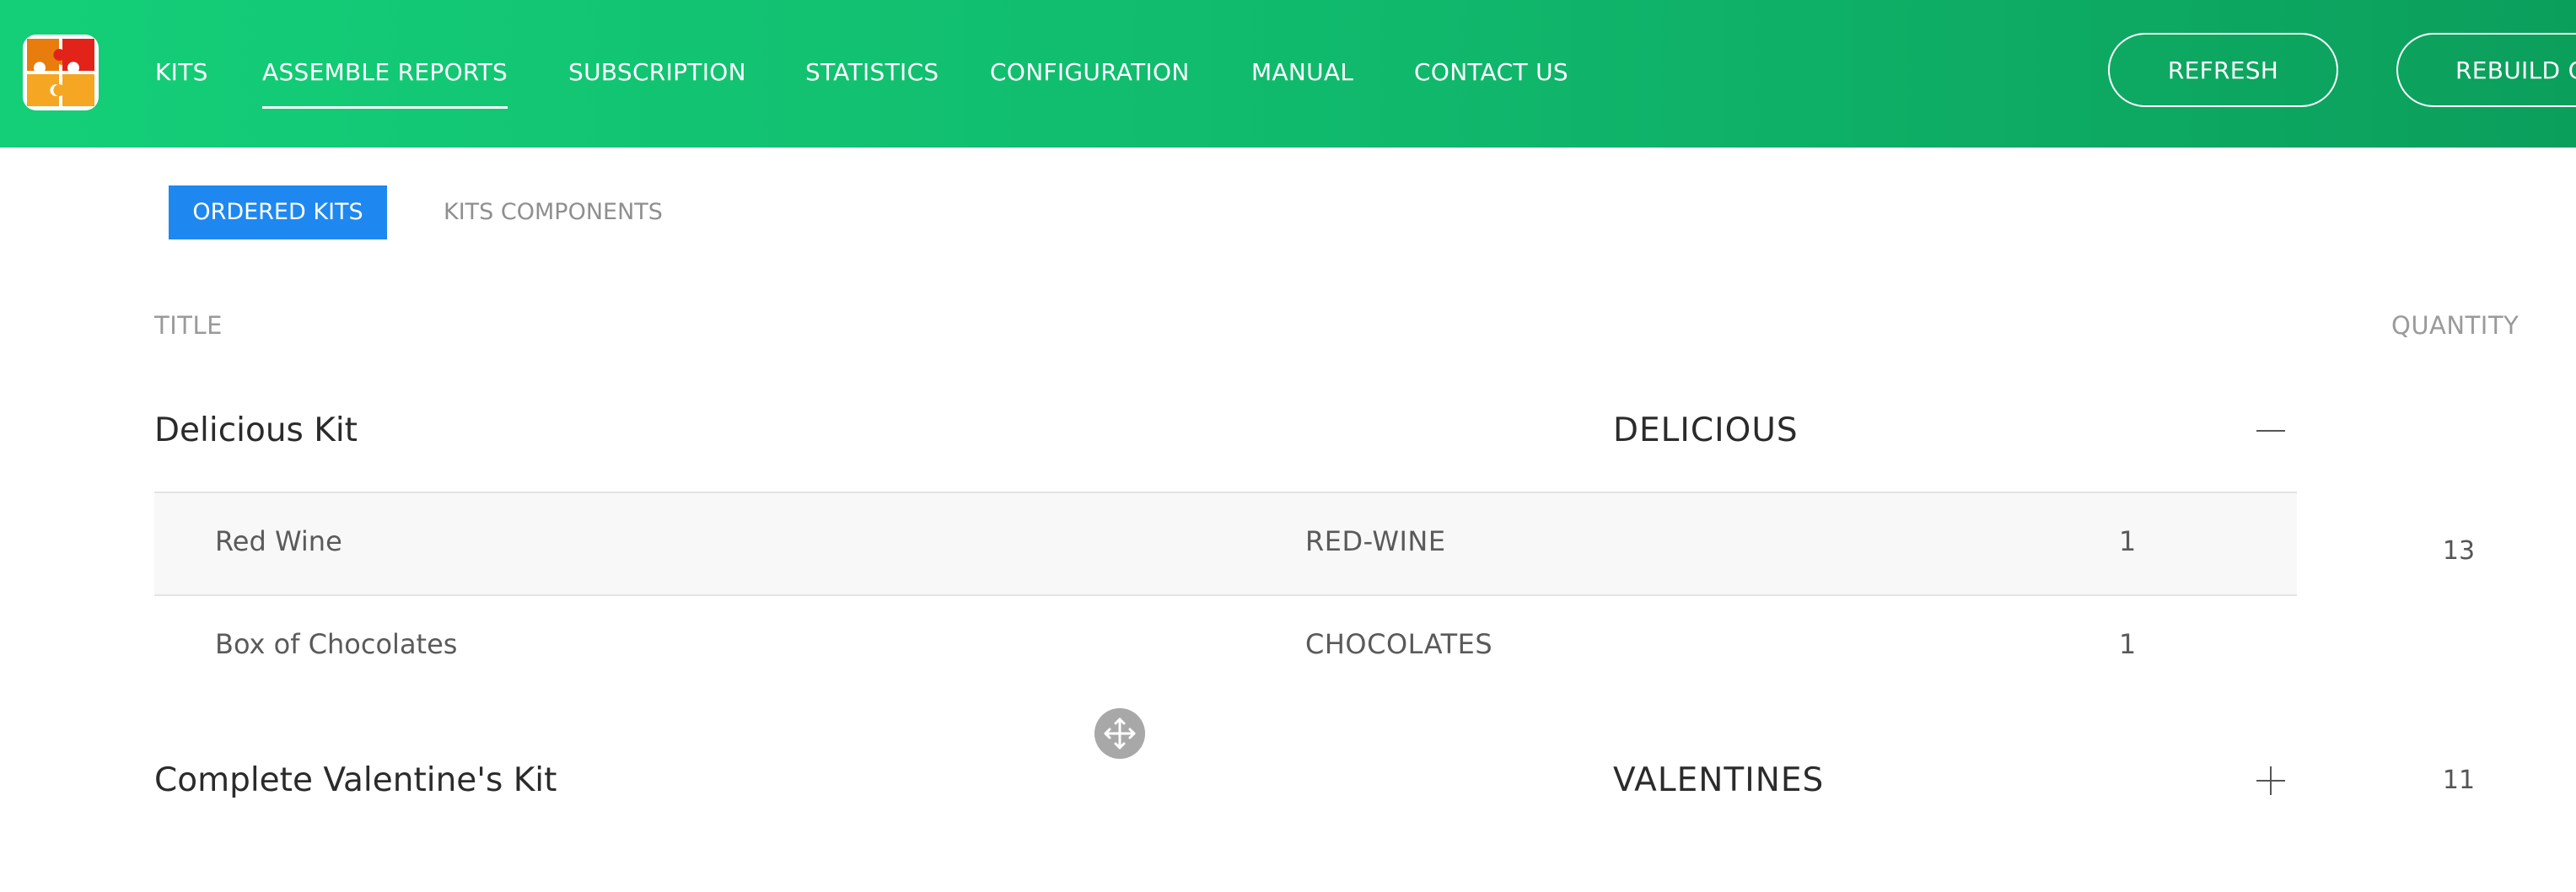 This screenshot has height=892, width=2576. Describe the element at coordinates (355, 780) in the screenshot. I see `kit-title: Complete Valentine's Kit` at that location.